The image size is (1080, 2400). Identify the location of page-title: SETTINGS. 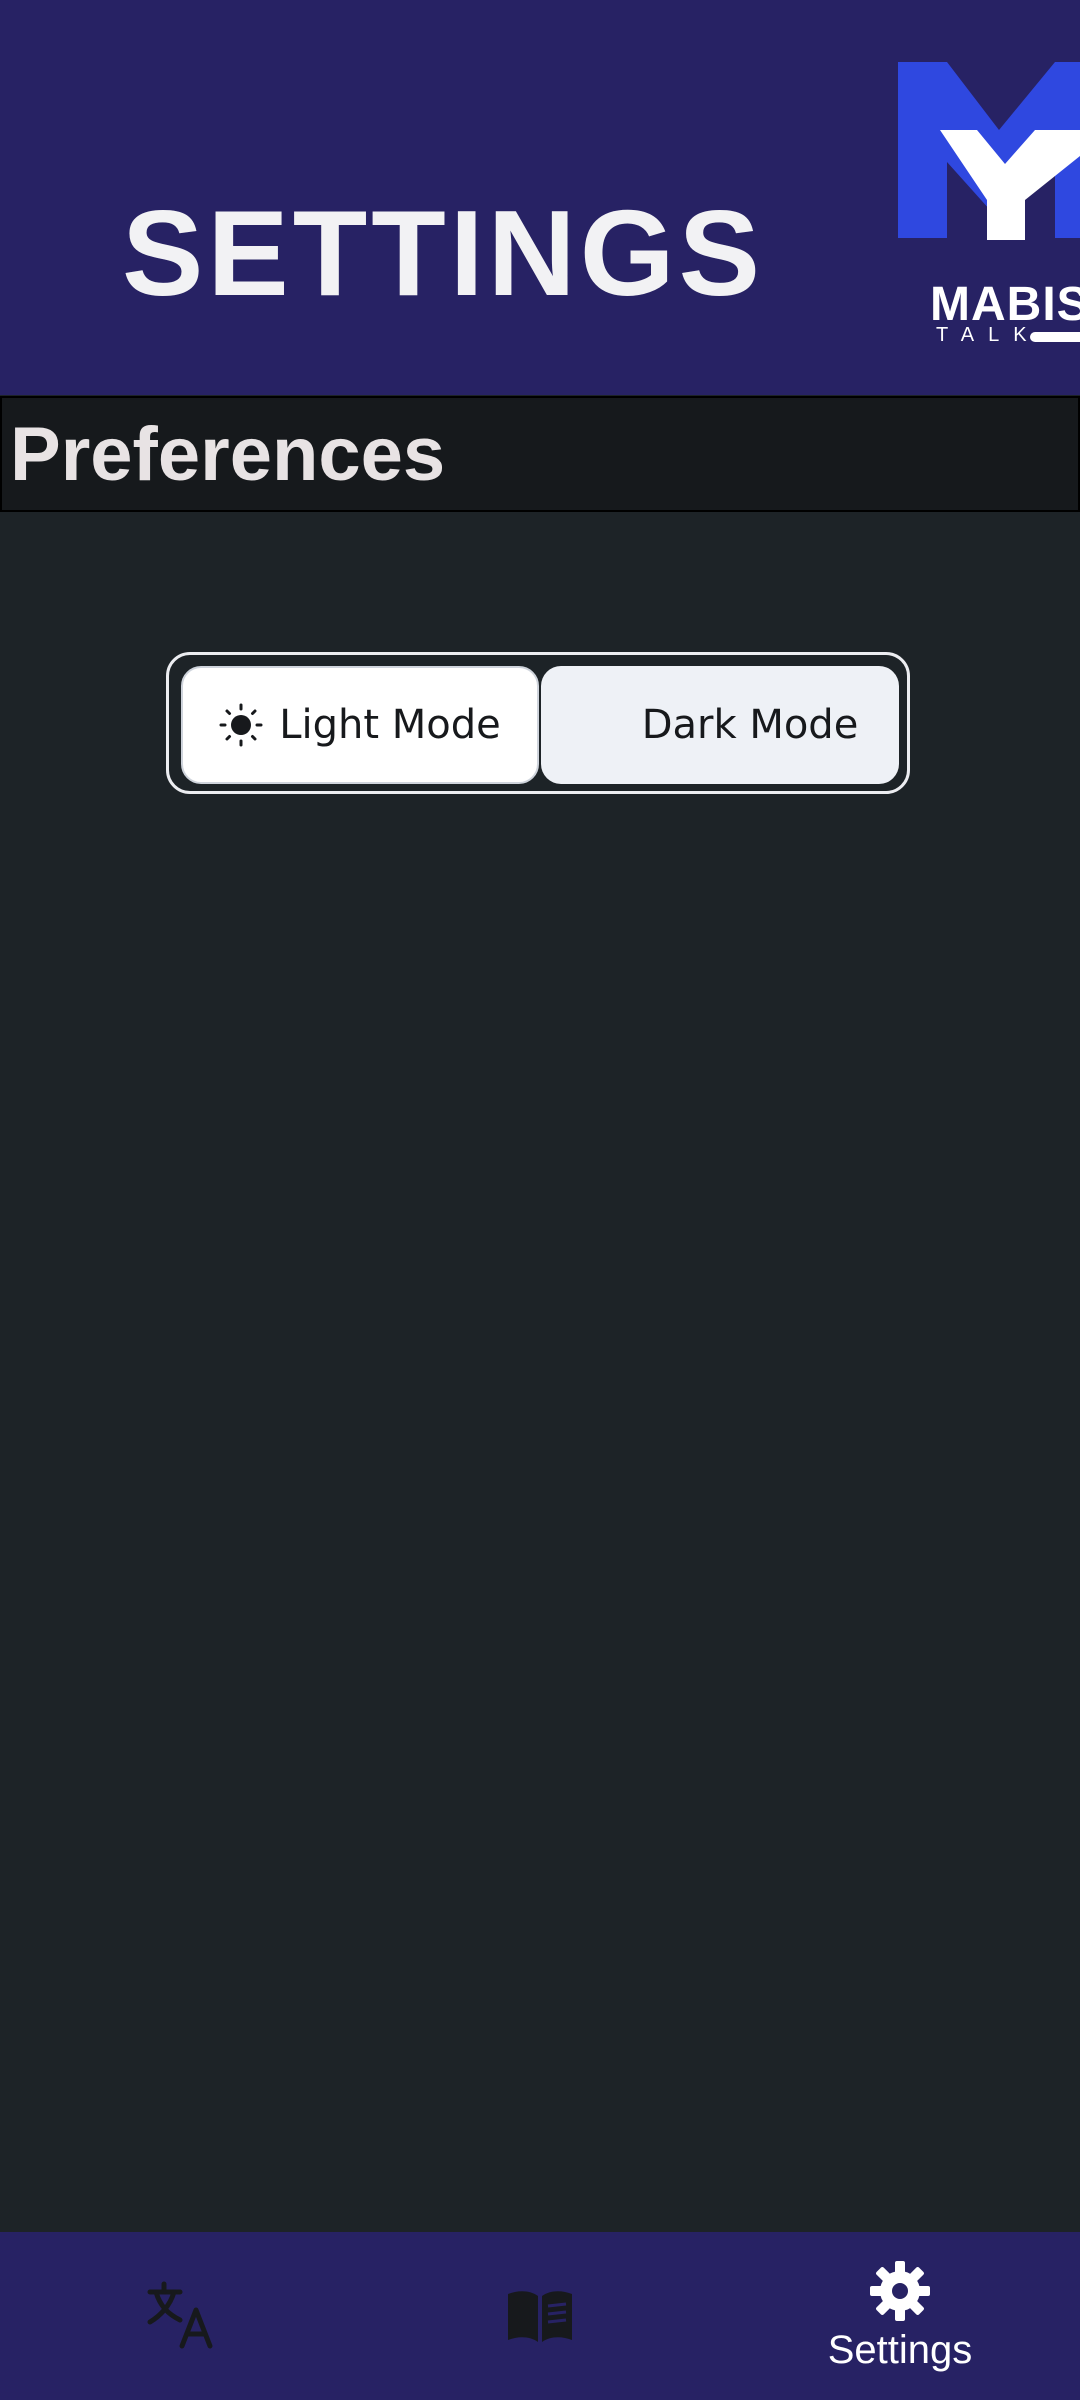
(443, 253).